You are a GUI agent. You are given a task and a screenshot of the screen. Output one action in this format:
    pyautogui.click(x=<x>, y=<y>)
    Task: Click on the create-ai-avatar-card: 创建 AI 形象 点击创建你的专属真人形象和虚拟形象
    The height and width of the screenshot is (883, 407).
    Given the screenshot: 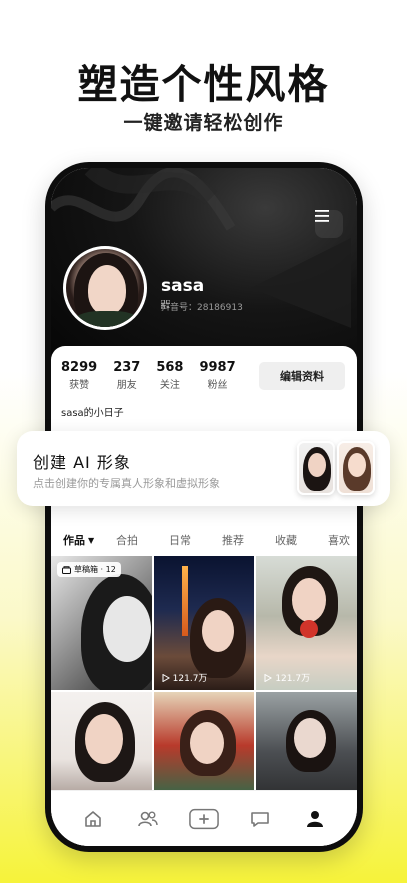 What is the action you would take?
    pyautogui.click(x=203, y=468)
    